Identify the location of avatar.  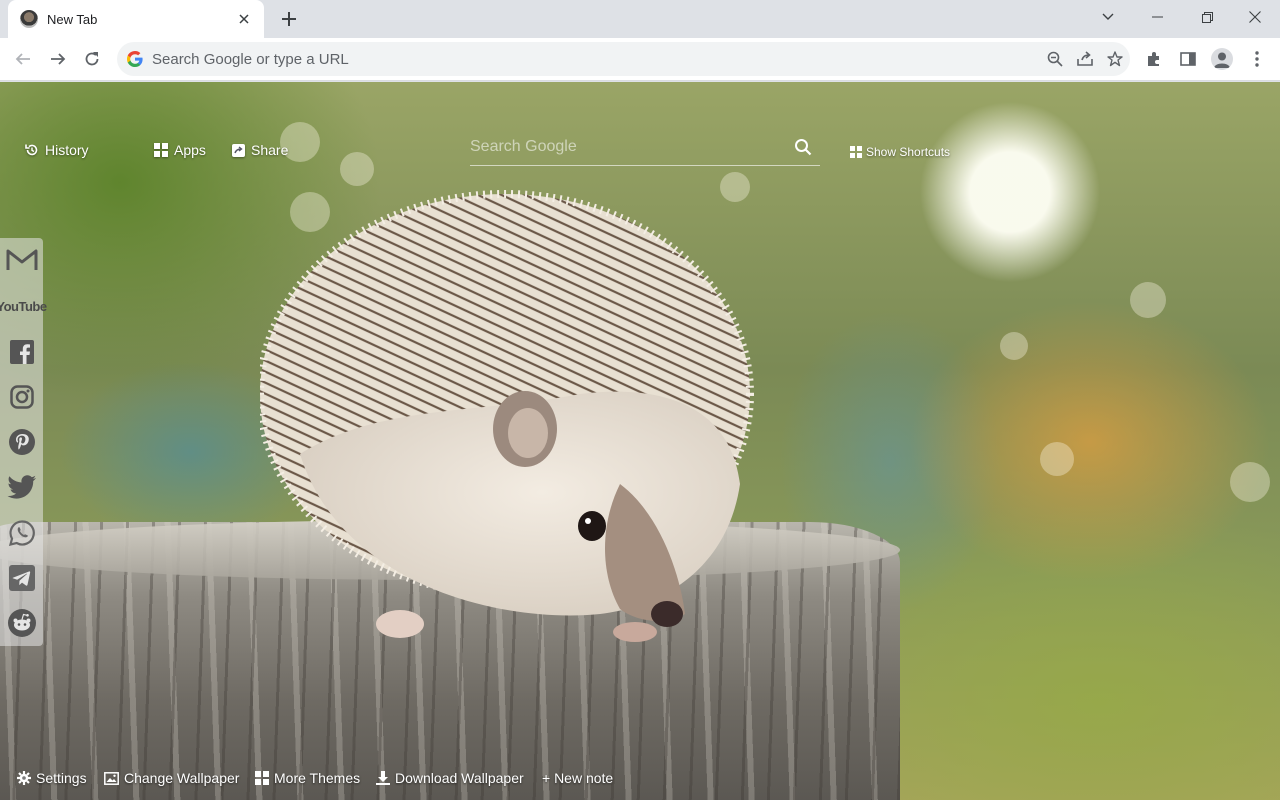
(1222, 59).